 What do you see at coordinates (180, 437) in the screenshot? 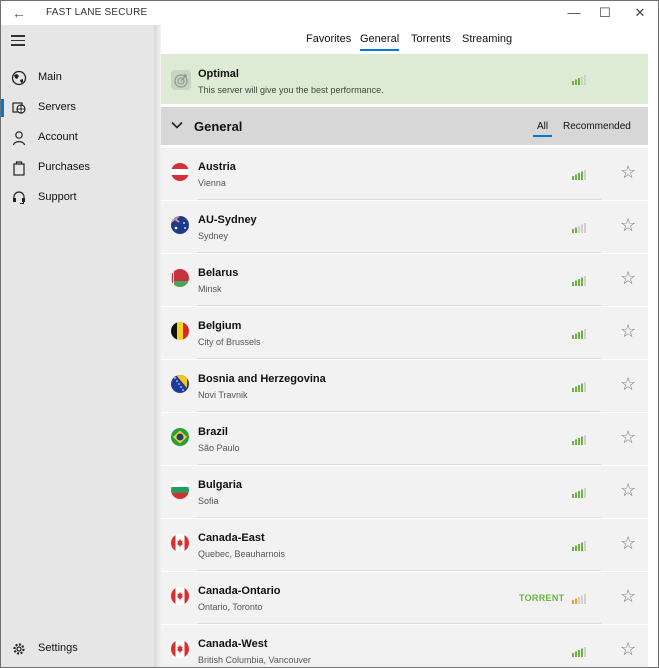
I see `flag-brazil-icon` at bounding box center [180, 437].